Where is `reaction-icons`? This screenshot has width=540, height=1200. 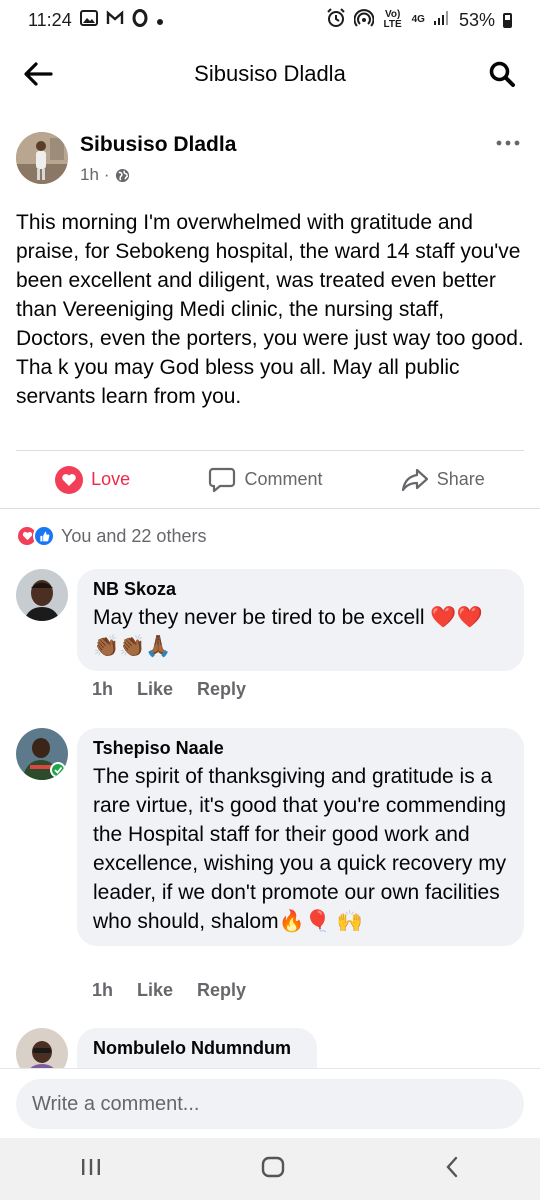
reaction-icons is located at coordinates (35, 536).